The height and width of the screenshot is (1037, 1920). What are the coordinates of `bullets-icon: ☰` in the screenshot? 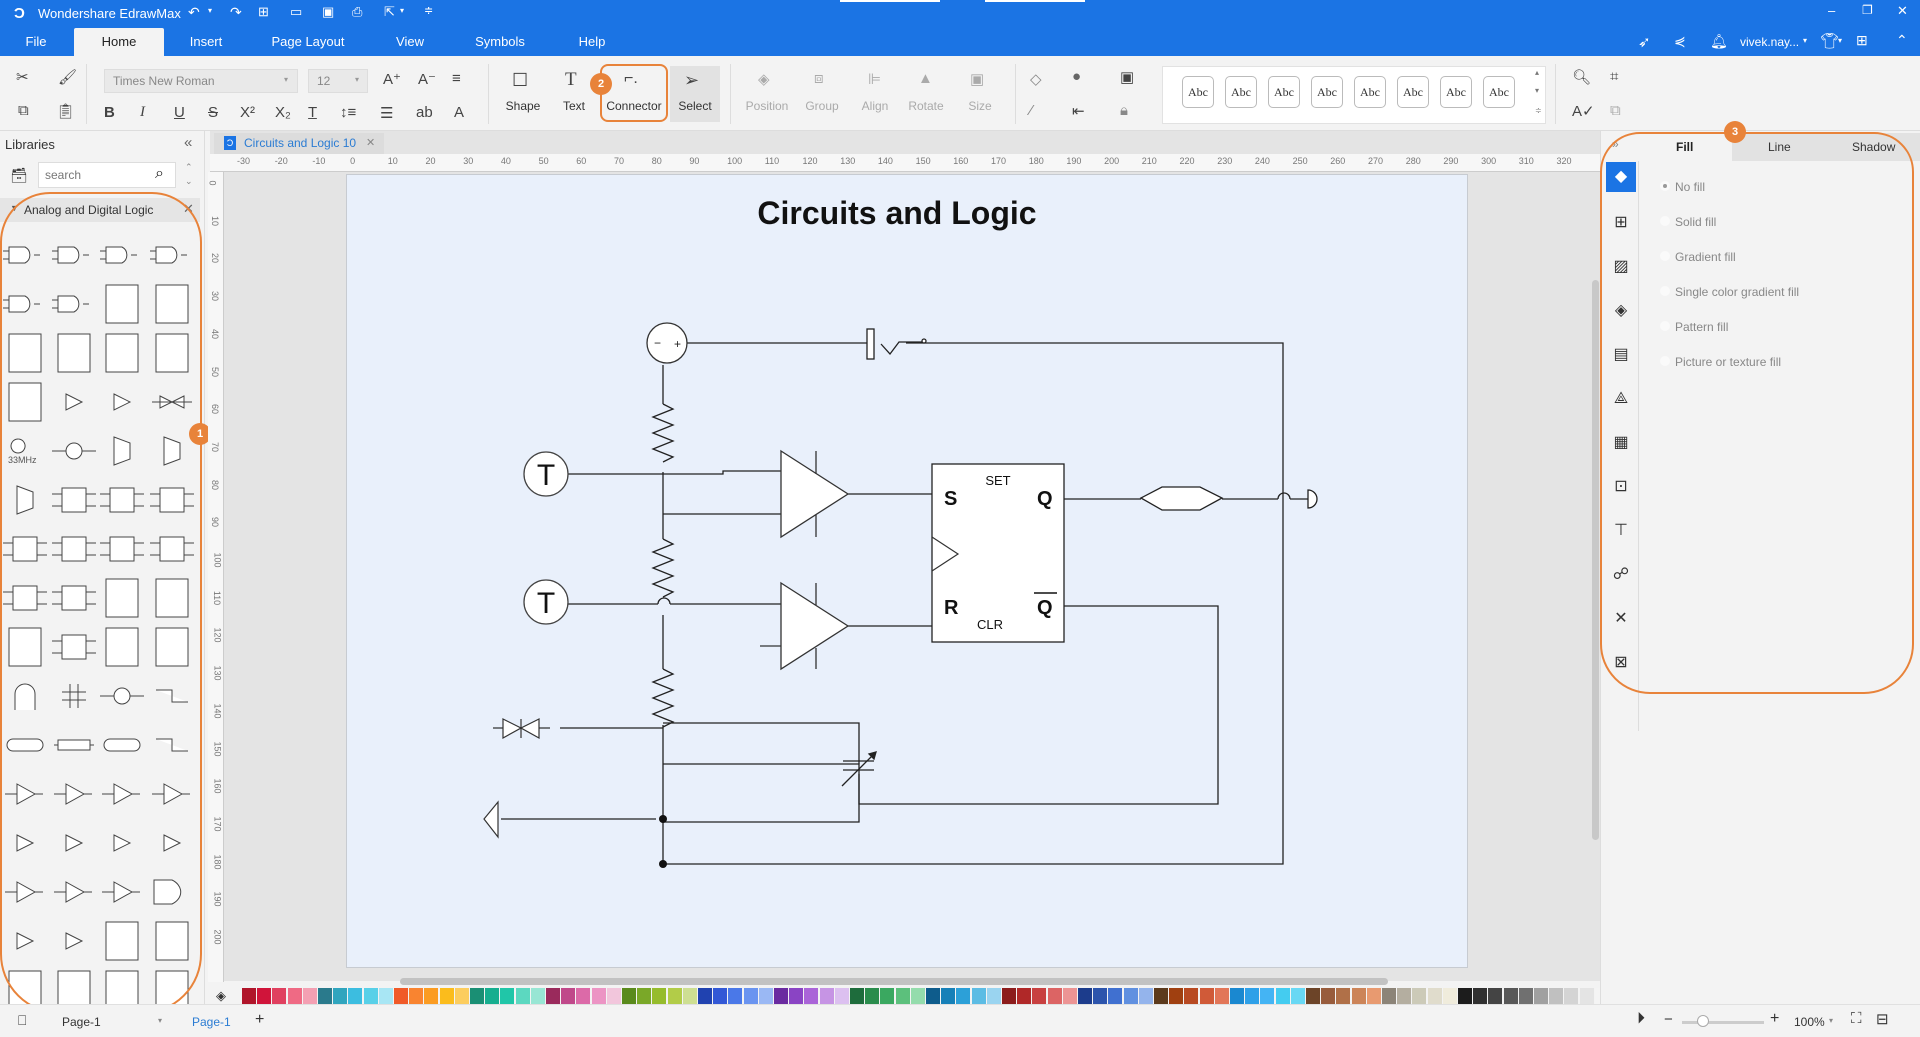 It's located at (386, 113).